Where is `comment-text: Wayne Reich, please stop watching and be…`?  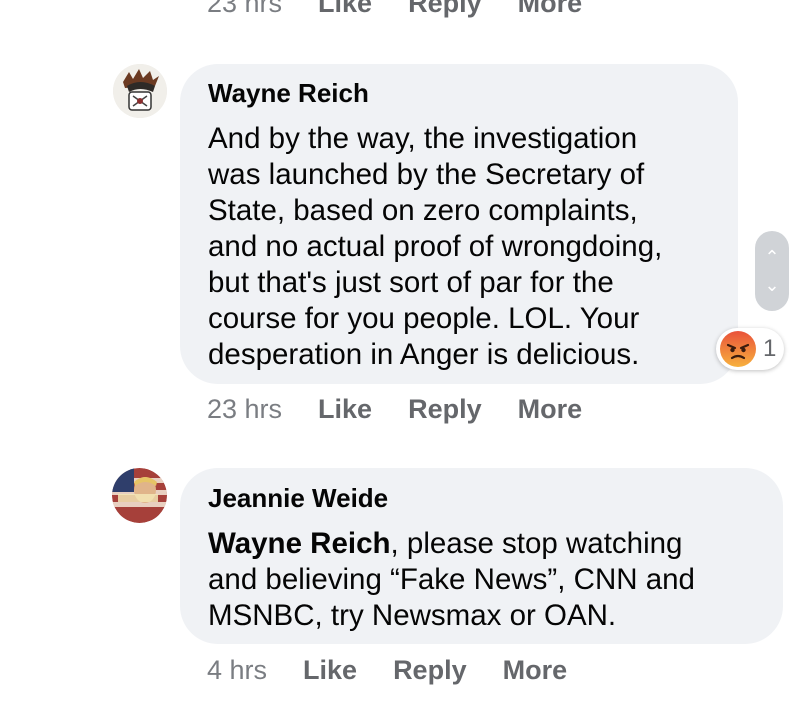 comment-text: Wayne Reich, please stop watching and be… is located at coordinates (482, 580).